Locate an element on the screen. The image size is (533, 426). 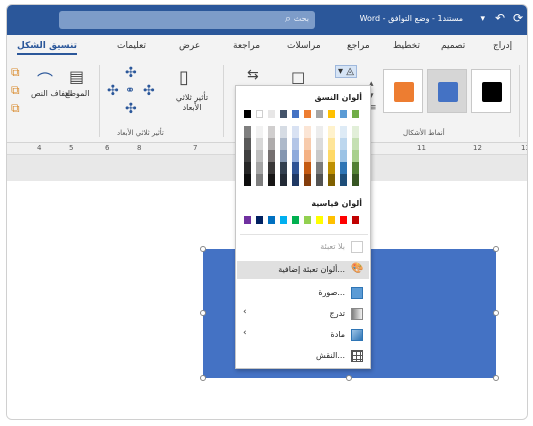
shape-fill-icon: ▾ ◬ is located at coordinates (346, 71).